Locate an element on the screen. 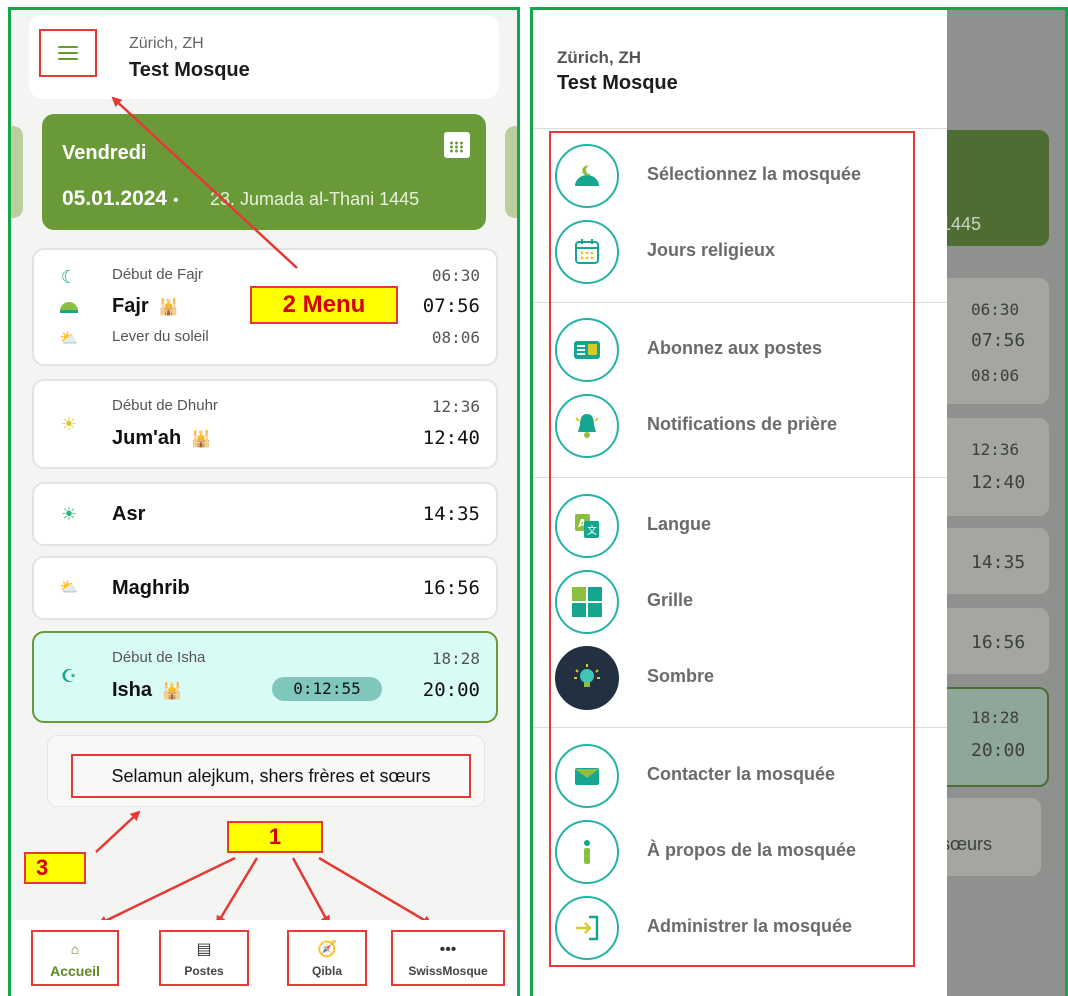  overlay-dhuhr: 12:40 is located at coordinates (998, 482).